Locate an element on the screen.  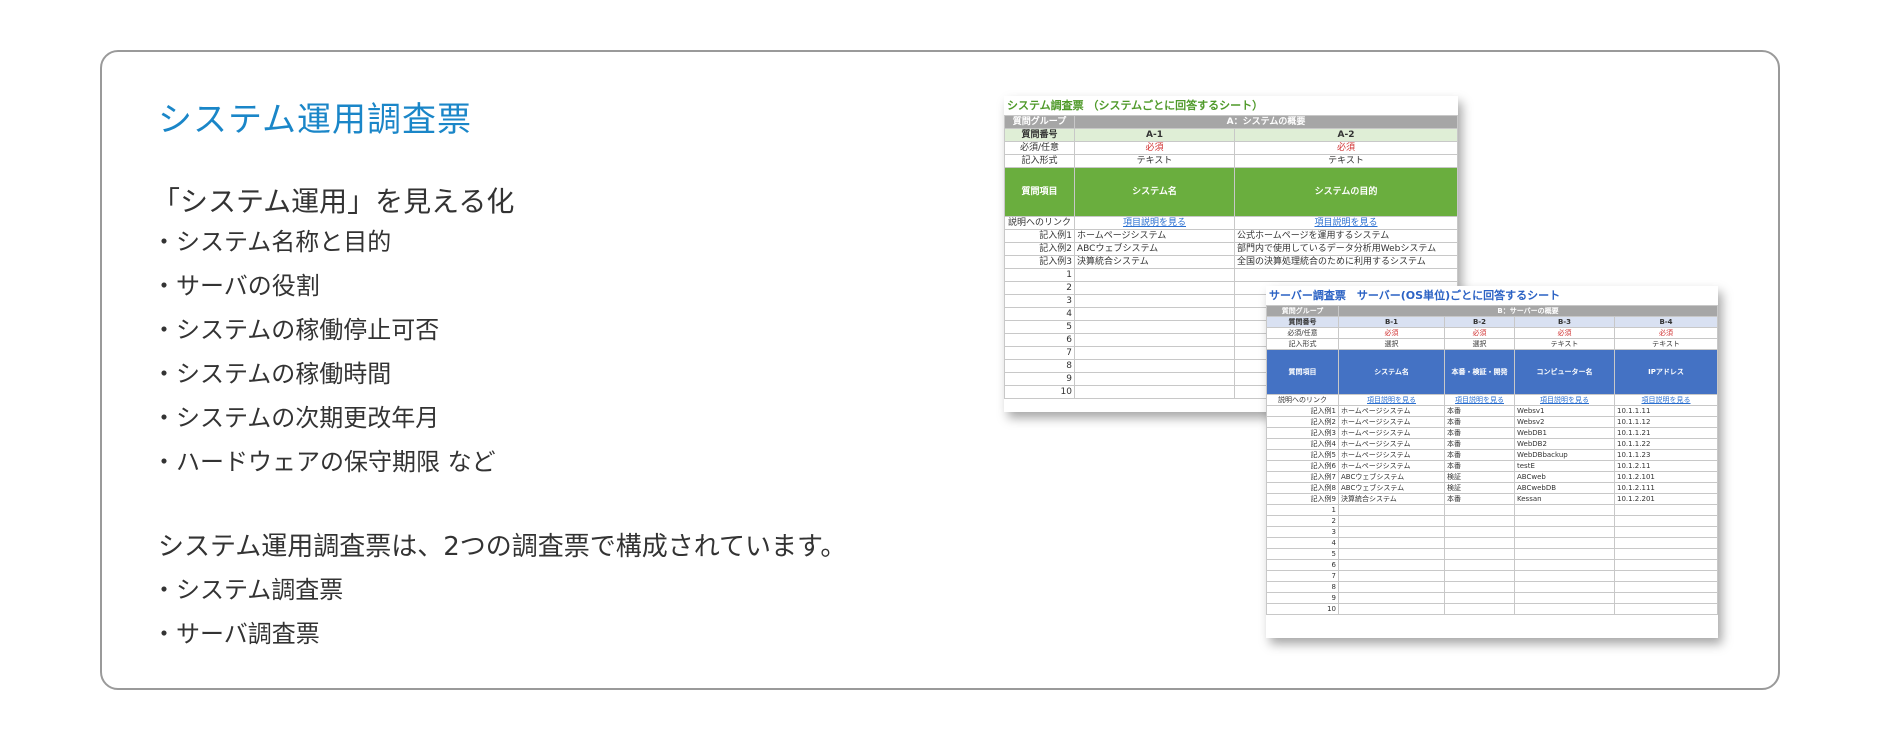
example-cell: 決算統合システム is located at coordinates (1391, 499).